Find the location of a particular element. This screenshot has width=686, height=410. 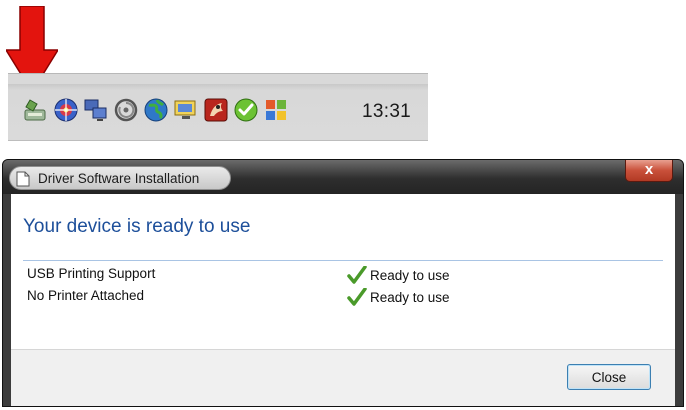

heading-separator is located at coordinates (343, 260).